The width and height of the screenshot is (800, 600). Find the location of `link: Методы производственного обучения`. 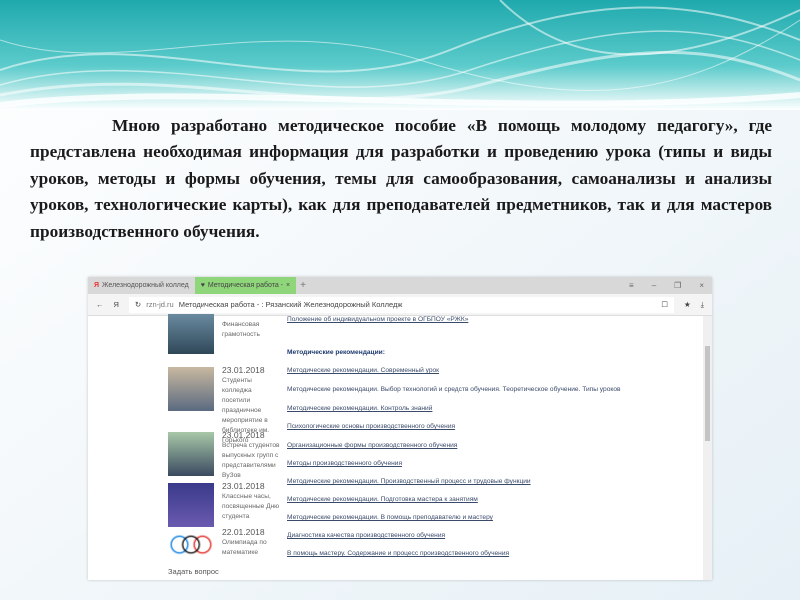

link: Методы производственного обучения is located at coordinates (344, 463).